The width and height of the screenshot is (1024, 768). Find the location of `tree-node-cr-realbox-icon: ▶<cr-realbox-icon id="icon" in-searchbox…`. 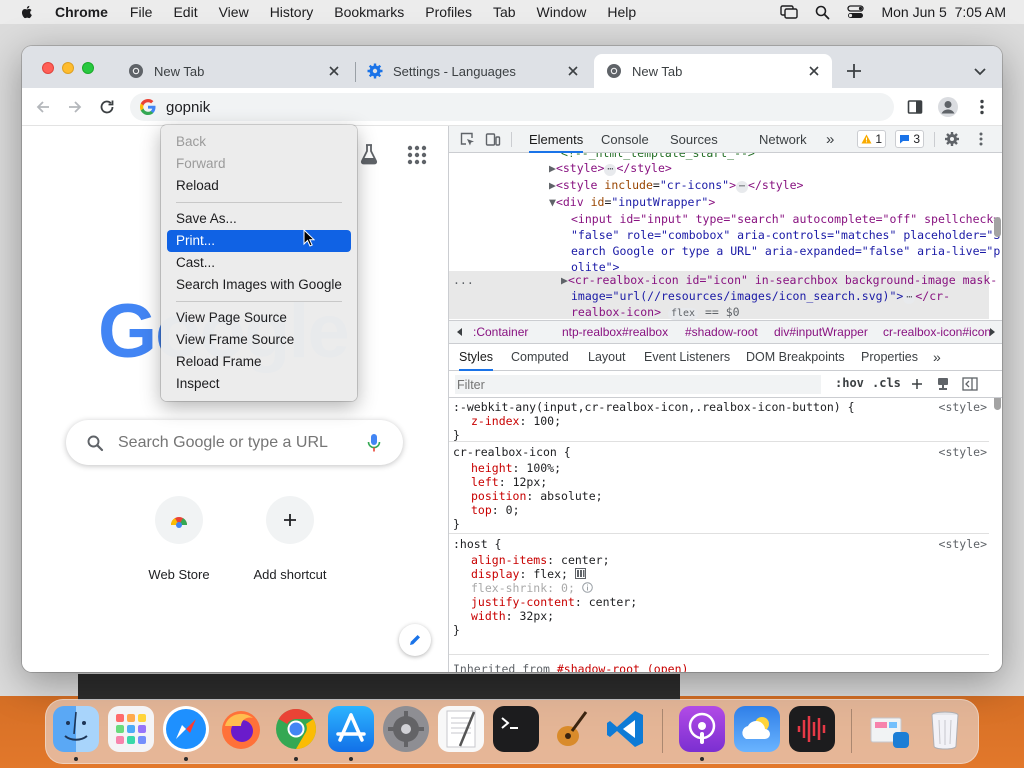

tree-node-cr-realbox-icon: ▶<cr-realbox-icon id="icon" in-searchbox… is located at coordinates (779, 280).